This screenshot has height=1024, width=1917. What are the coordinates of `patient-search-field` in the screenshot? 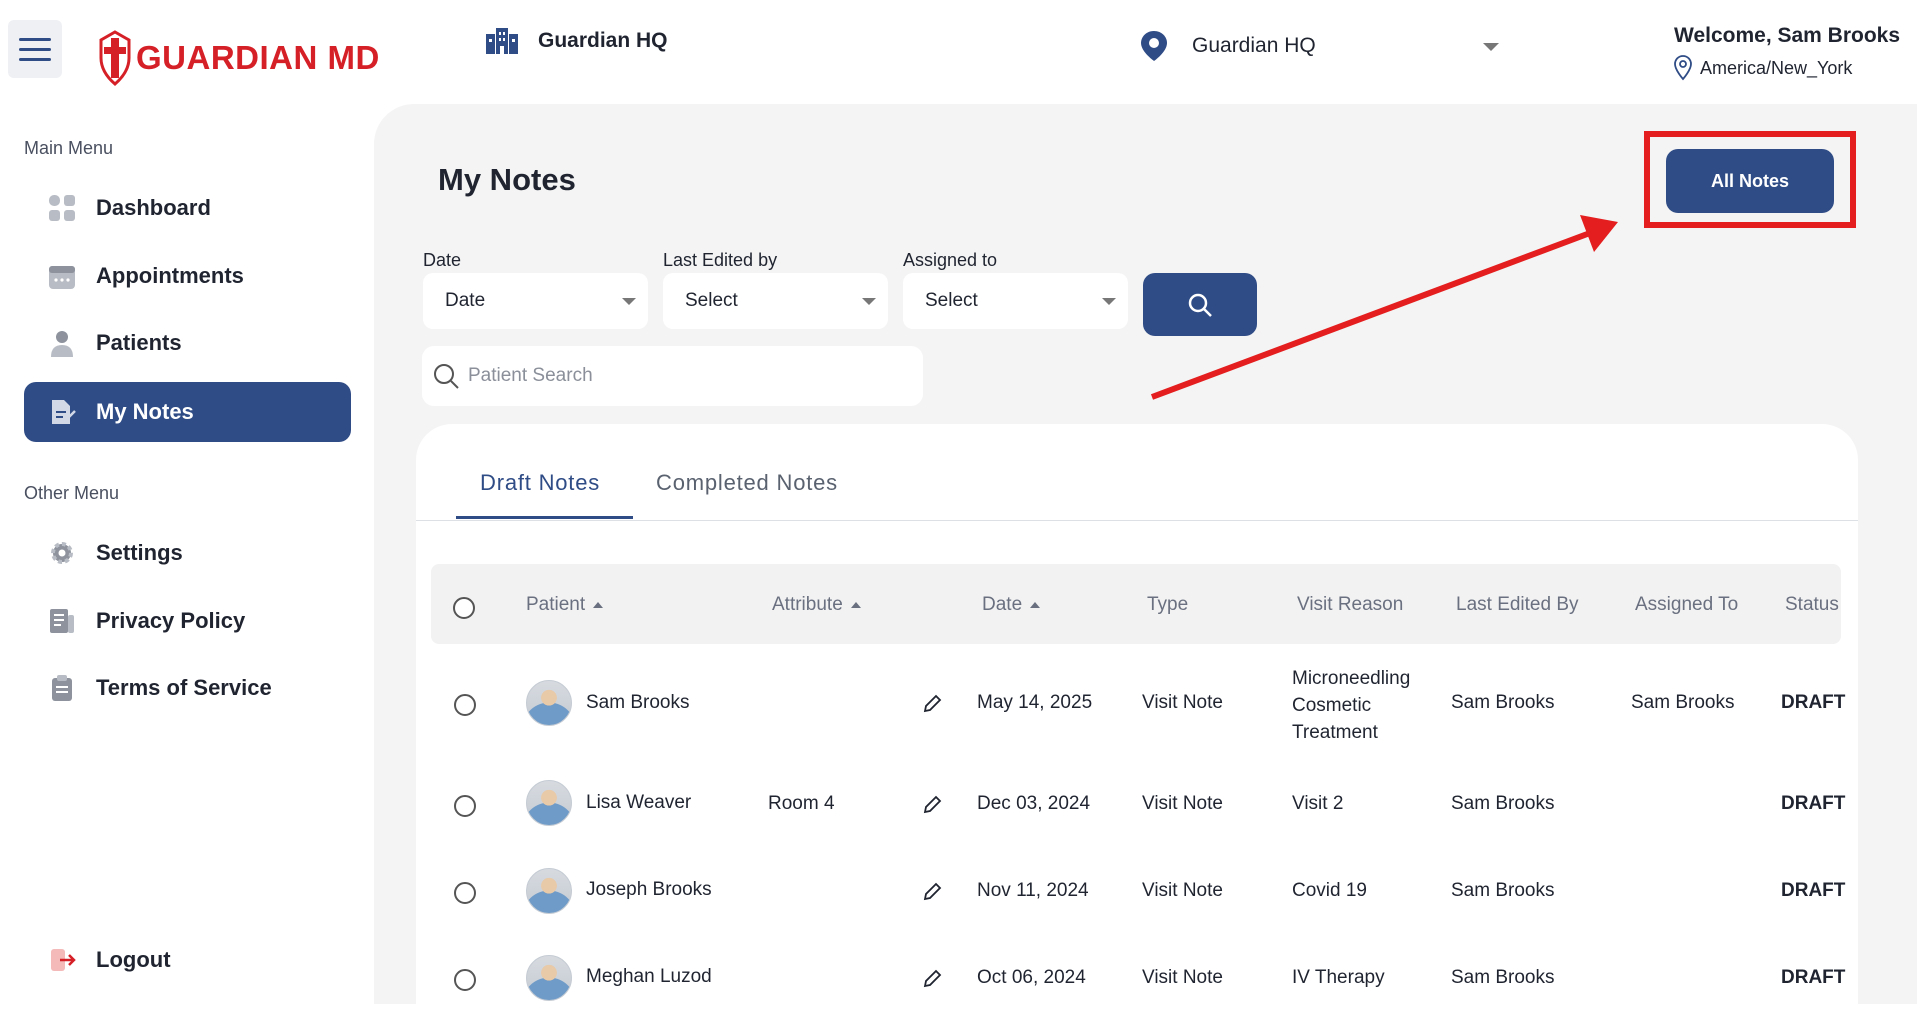 It's located at (672, 376).